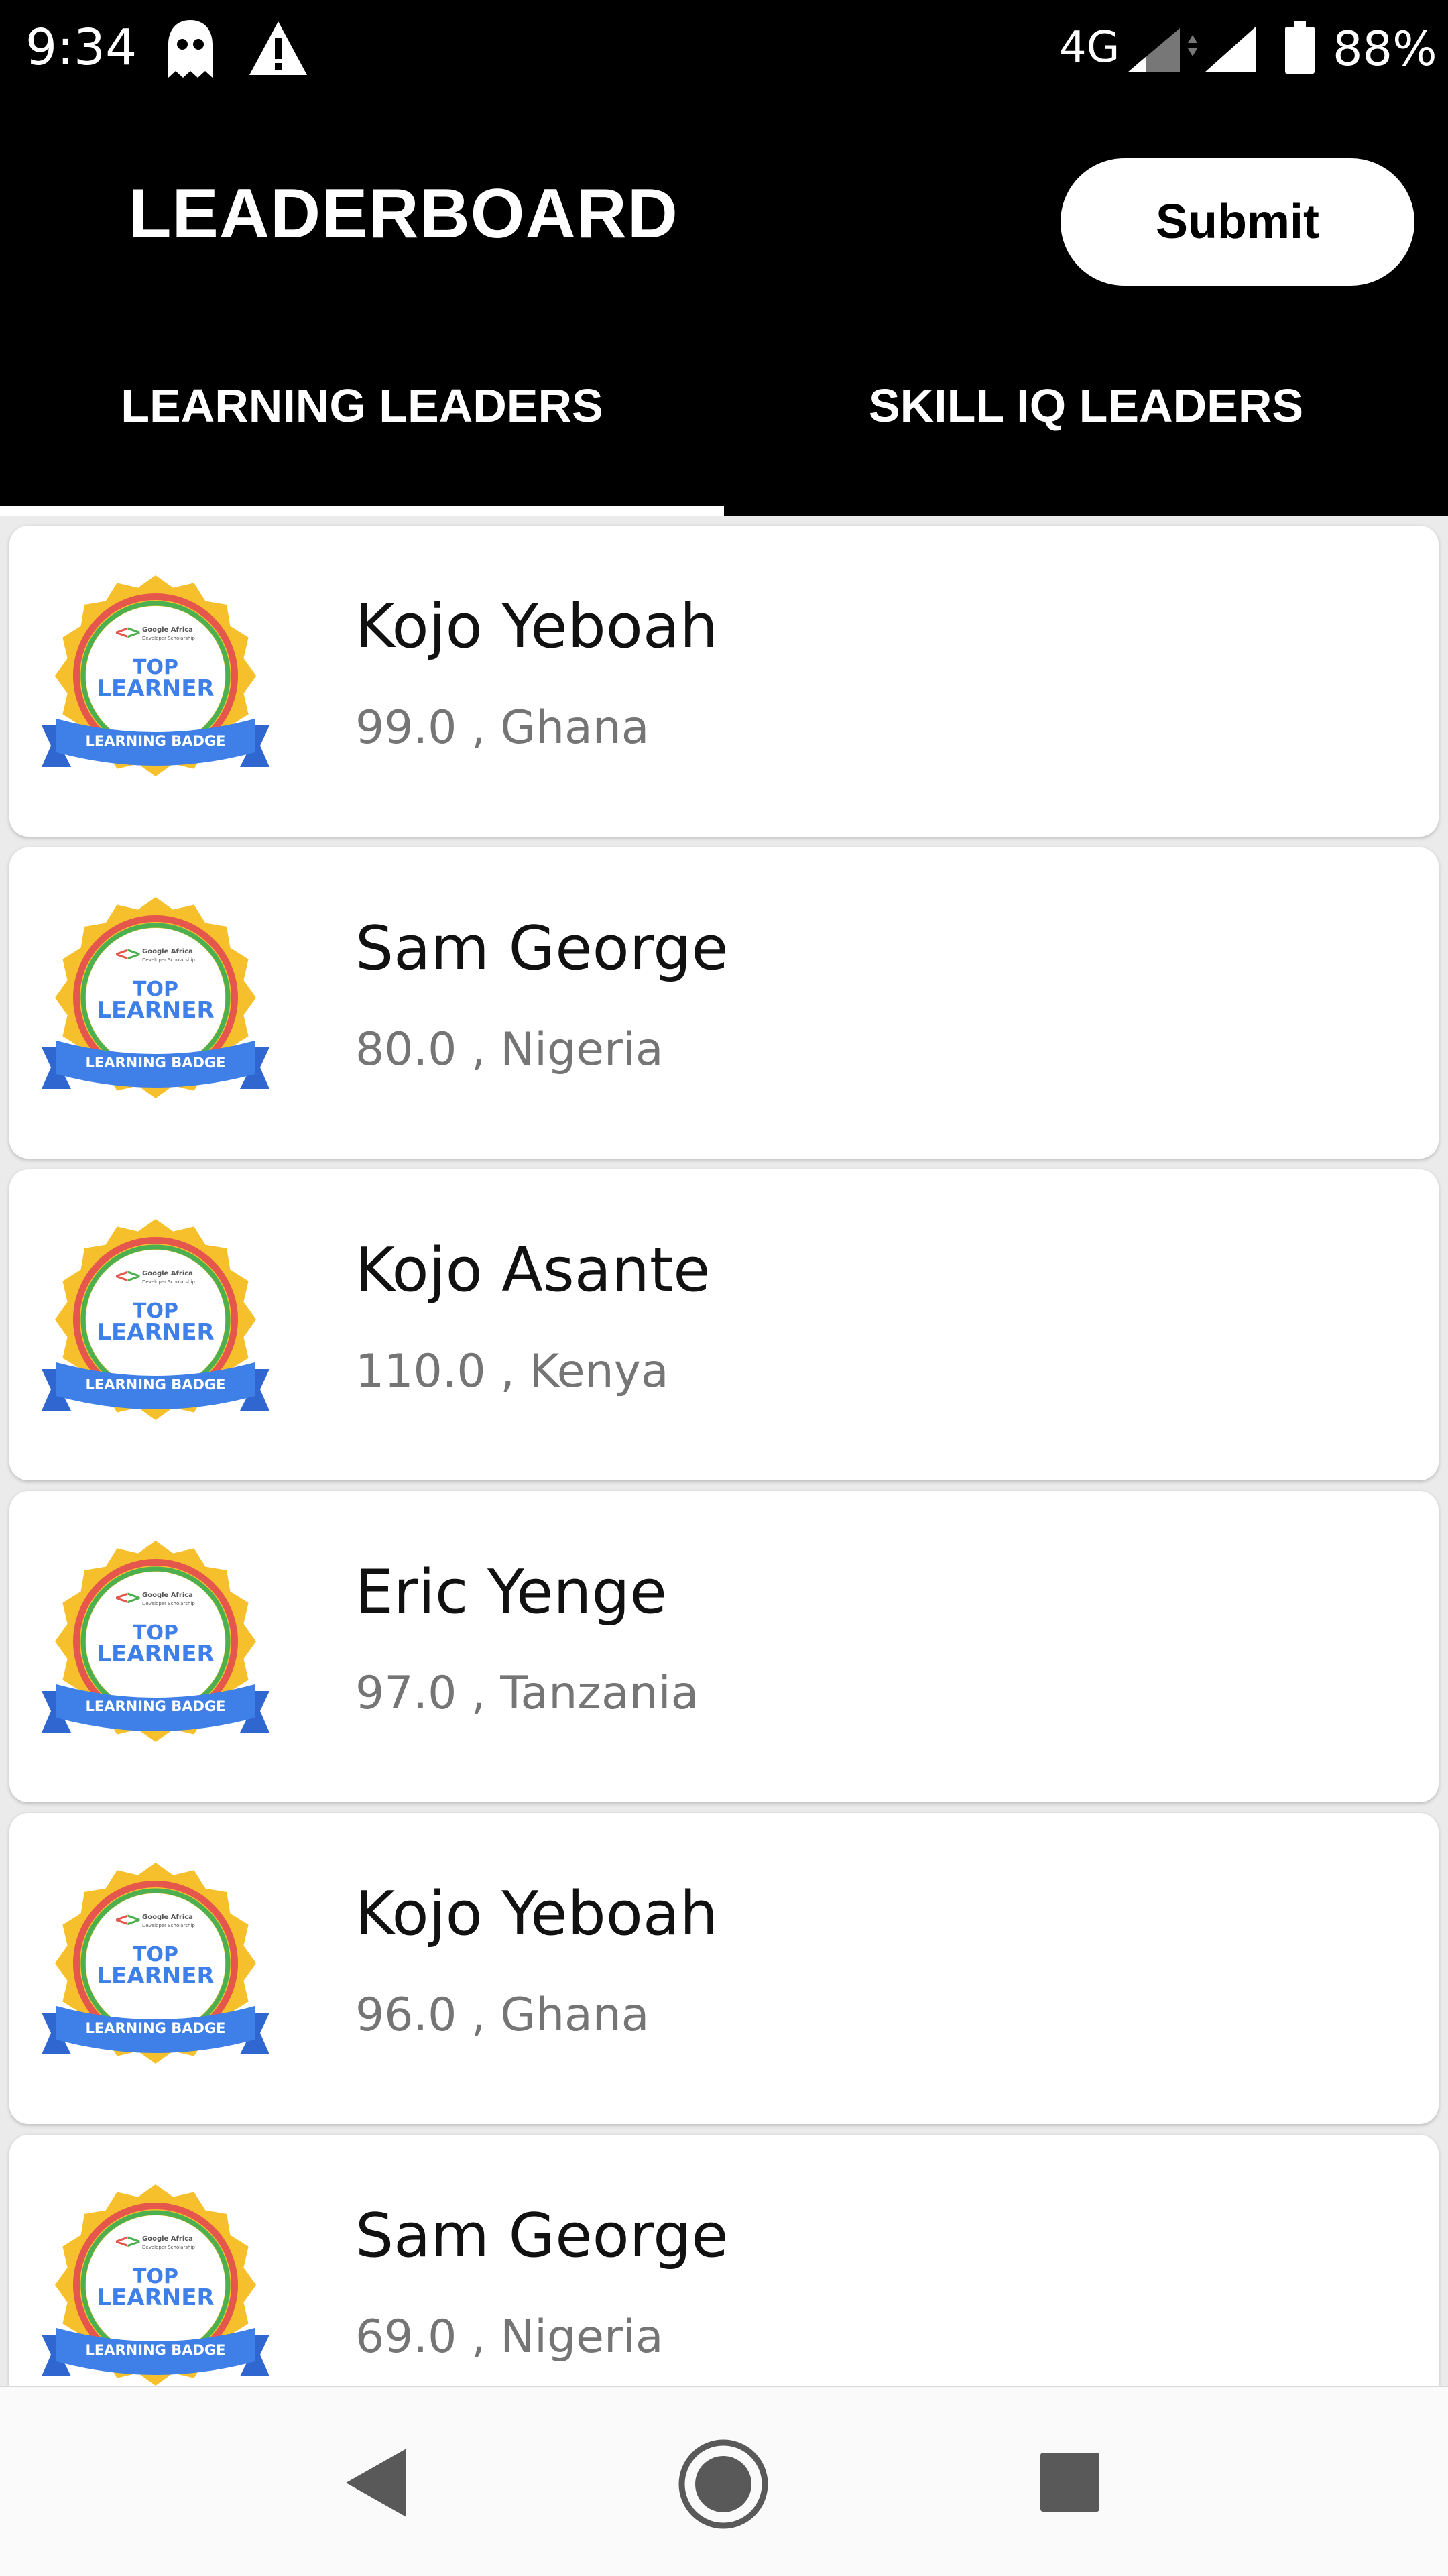 The image size is (1448, 2576). I want to click on leader-name: Eric Yenge, so click(511, 1592).